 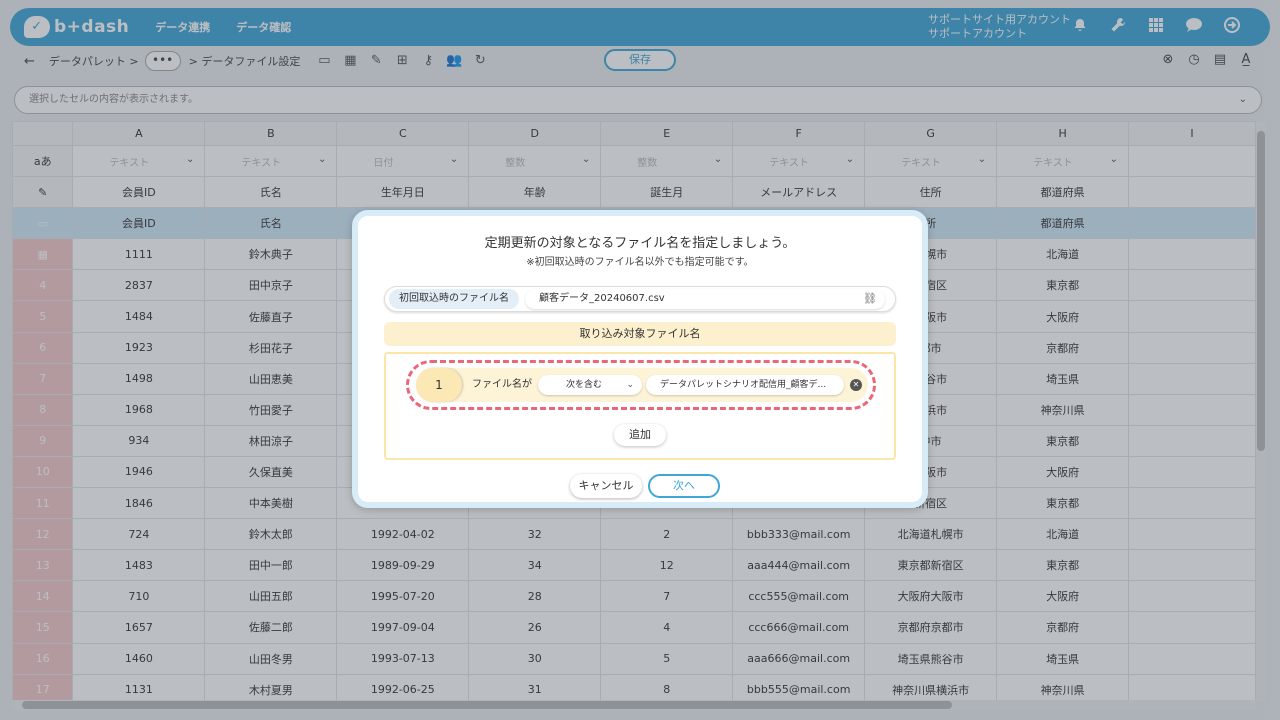 I want to click on condition-operator-value: 次を含む, so click(x=584, y=385).